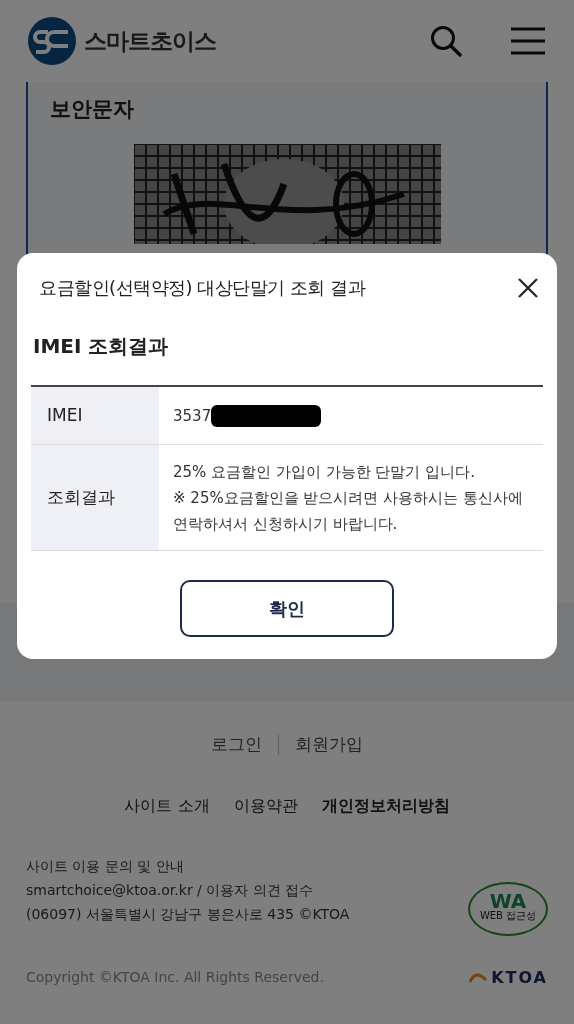 Image resolution: width=574 pixels, height=1024 pixels. I want to click on imei-value: 3537, so click(192, 416).